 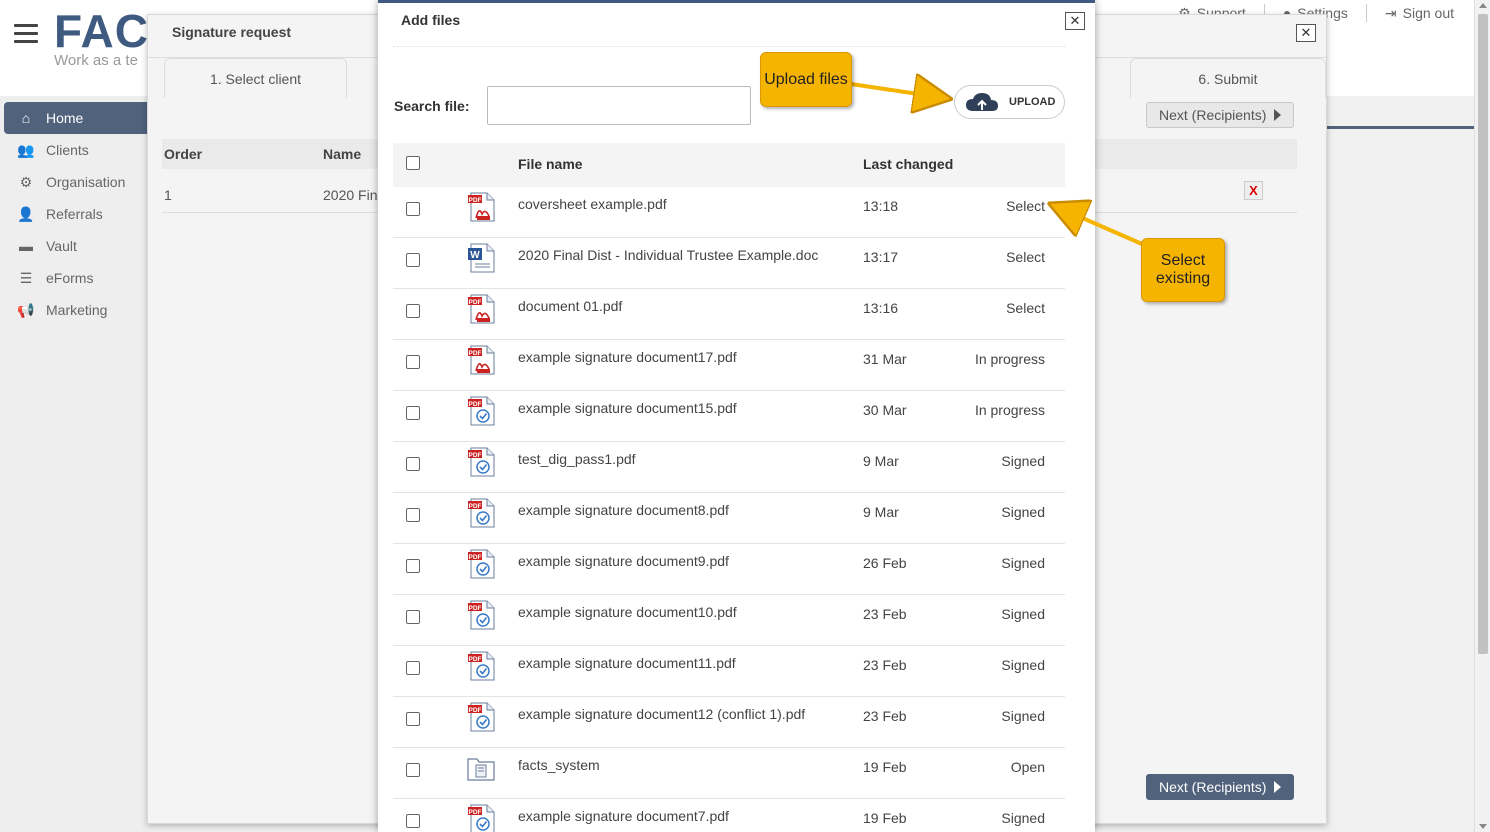 What do you see at coordinates (1183, 270) in the screenshot?
I see `select-callout: Select existing` at bounding box center [1183, 270].